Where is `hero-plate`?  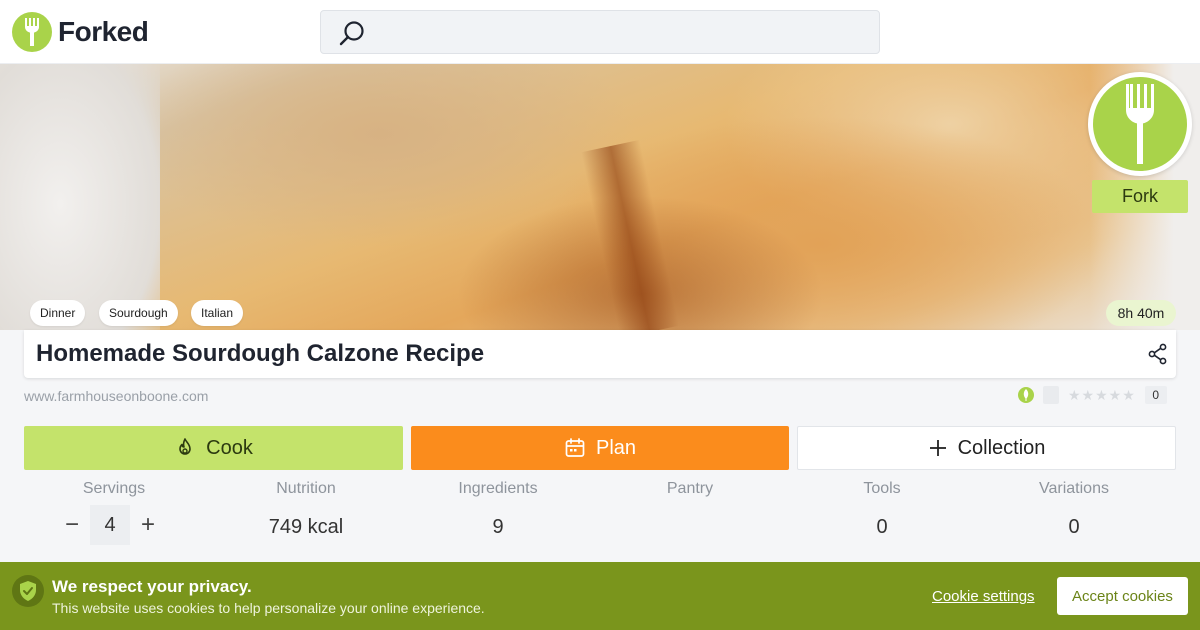 hero-plate is located at coordinates (80, 197).